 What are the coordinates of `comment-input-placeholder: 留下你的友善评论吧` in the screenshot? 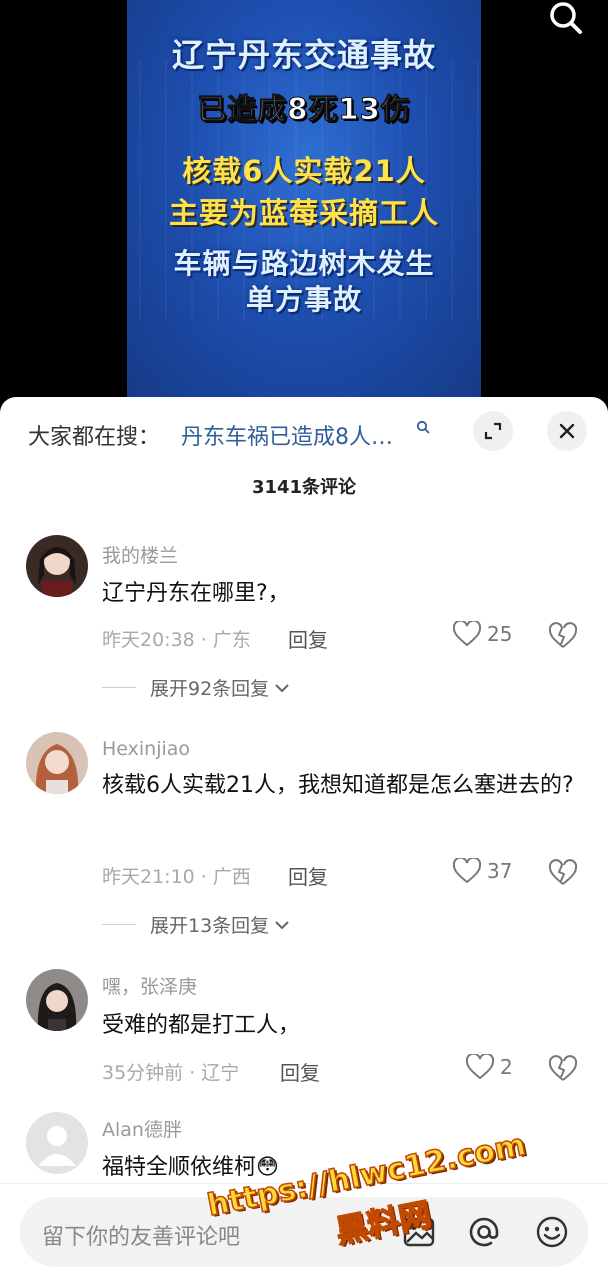 It's located at (141, 1237).